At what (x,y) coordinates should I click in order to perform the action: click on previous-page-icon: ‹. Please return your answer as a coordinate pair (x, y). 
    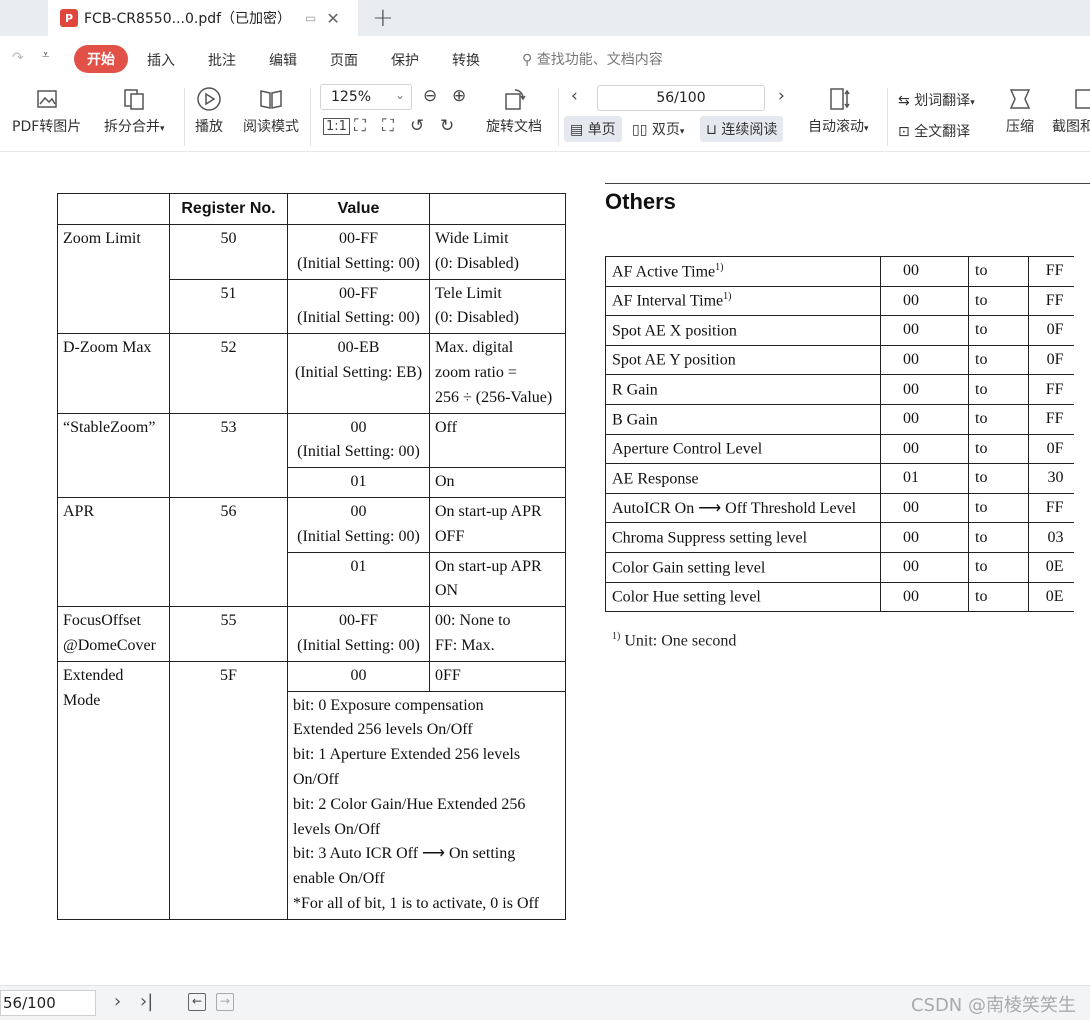
    Looking at the image, I should click on (574, 96).